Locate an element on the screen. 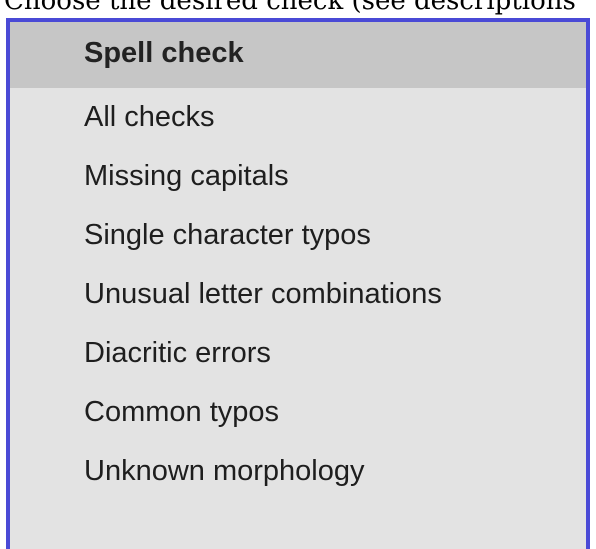 The image size is (596, 549). option-unusual-letter-combinations: Unusual letter combinations is located at coordinates (298, 294).